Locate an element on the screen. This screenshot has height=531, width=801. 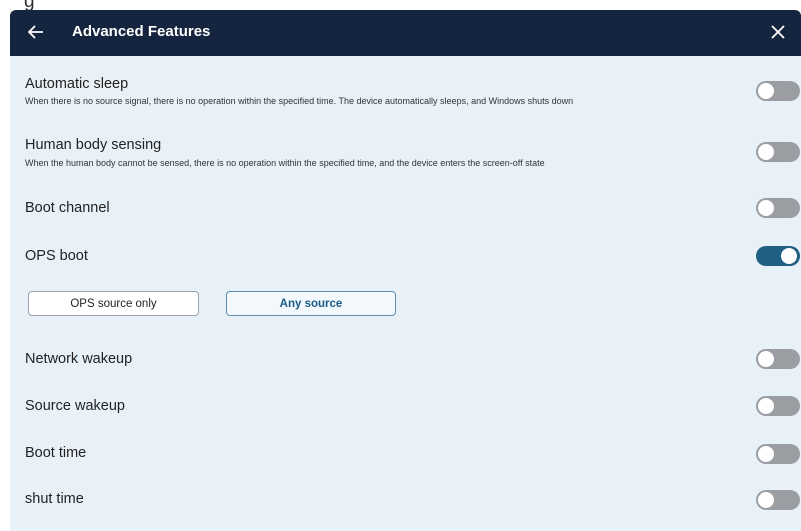
setting-row-source-wakeup: Source wakeup is located at coordinates (405, 403).